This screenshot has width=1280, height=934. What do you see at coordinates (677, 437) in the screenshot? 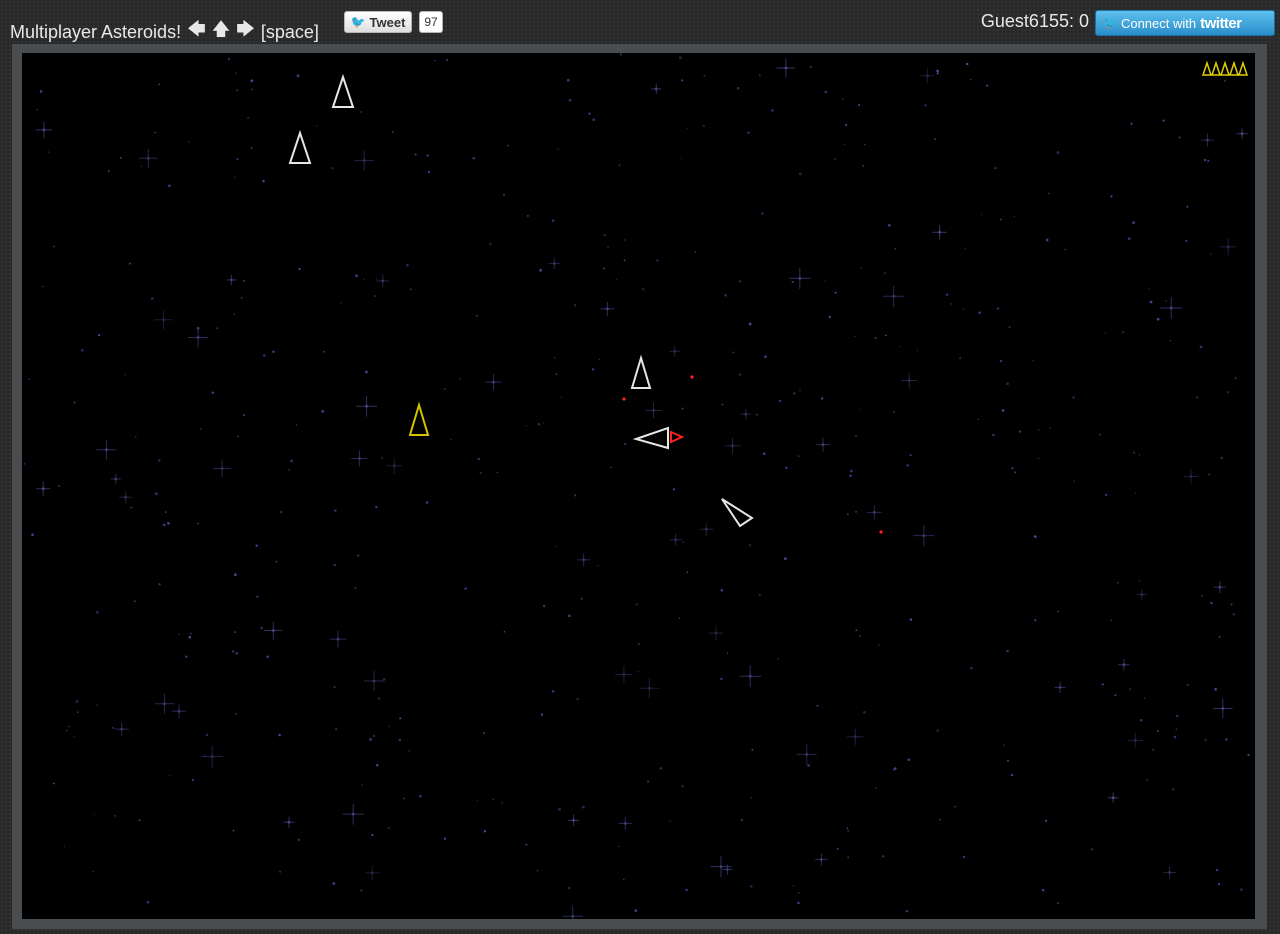
I see `thruster-flame` at bounding box center [677, 437].